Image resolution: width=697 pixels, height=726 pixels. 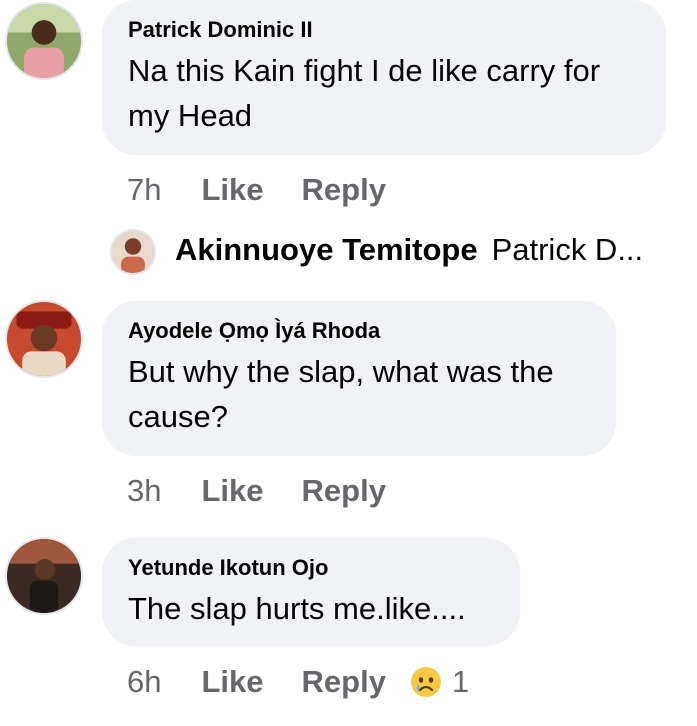 I want to click on comment-actions: 7h Like Reply, so click(x=275, y=190).